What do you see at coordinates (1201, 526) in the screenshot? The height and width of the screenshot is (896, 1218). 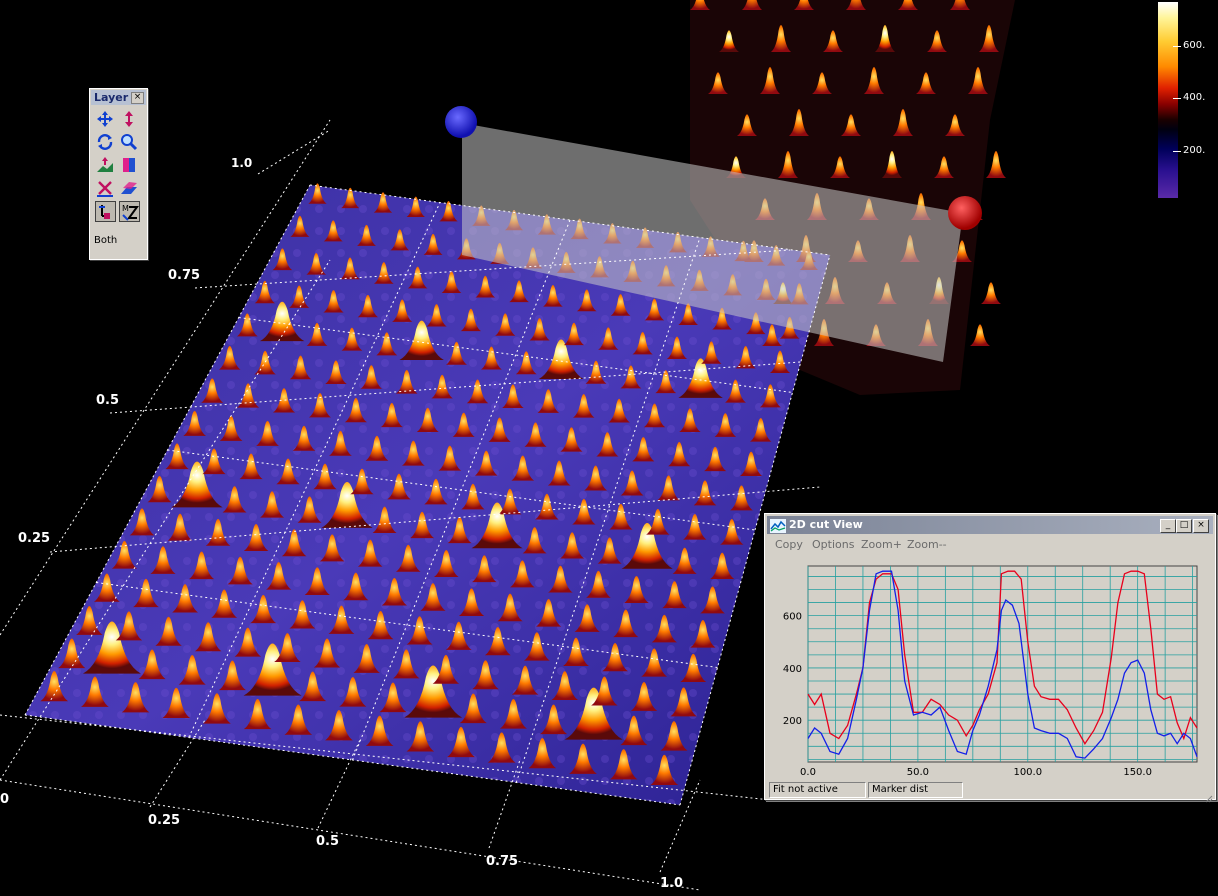 I see `close-button: ×` at bounding box center [1201, 526].